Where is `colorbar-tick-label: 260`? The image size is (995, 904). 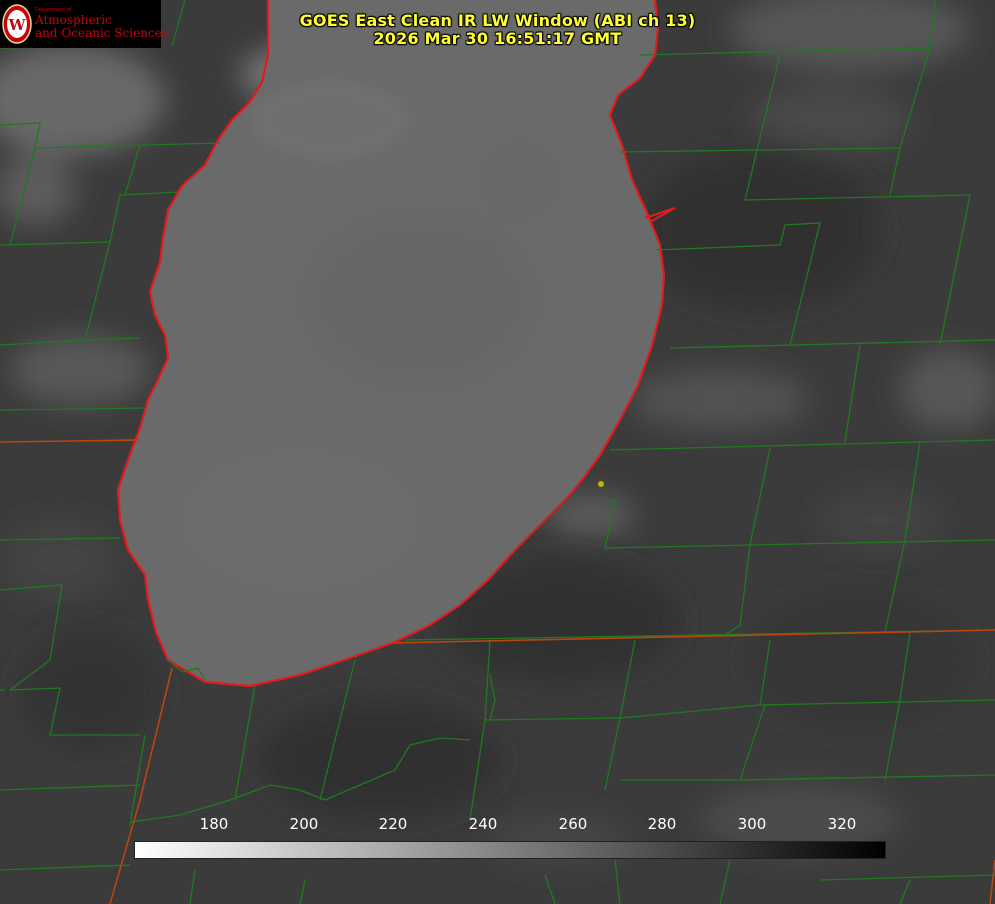
colorbar-tick-label: 260 is located at coordinates (573, 824).